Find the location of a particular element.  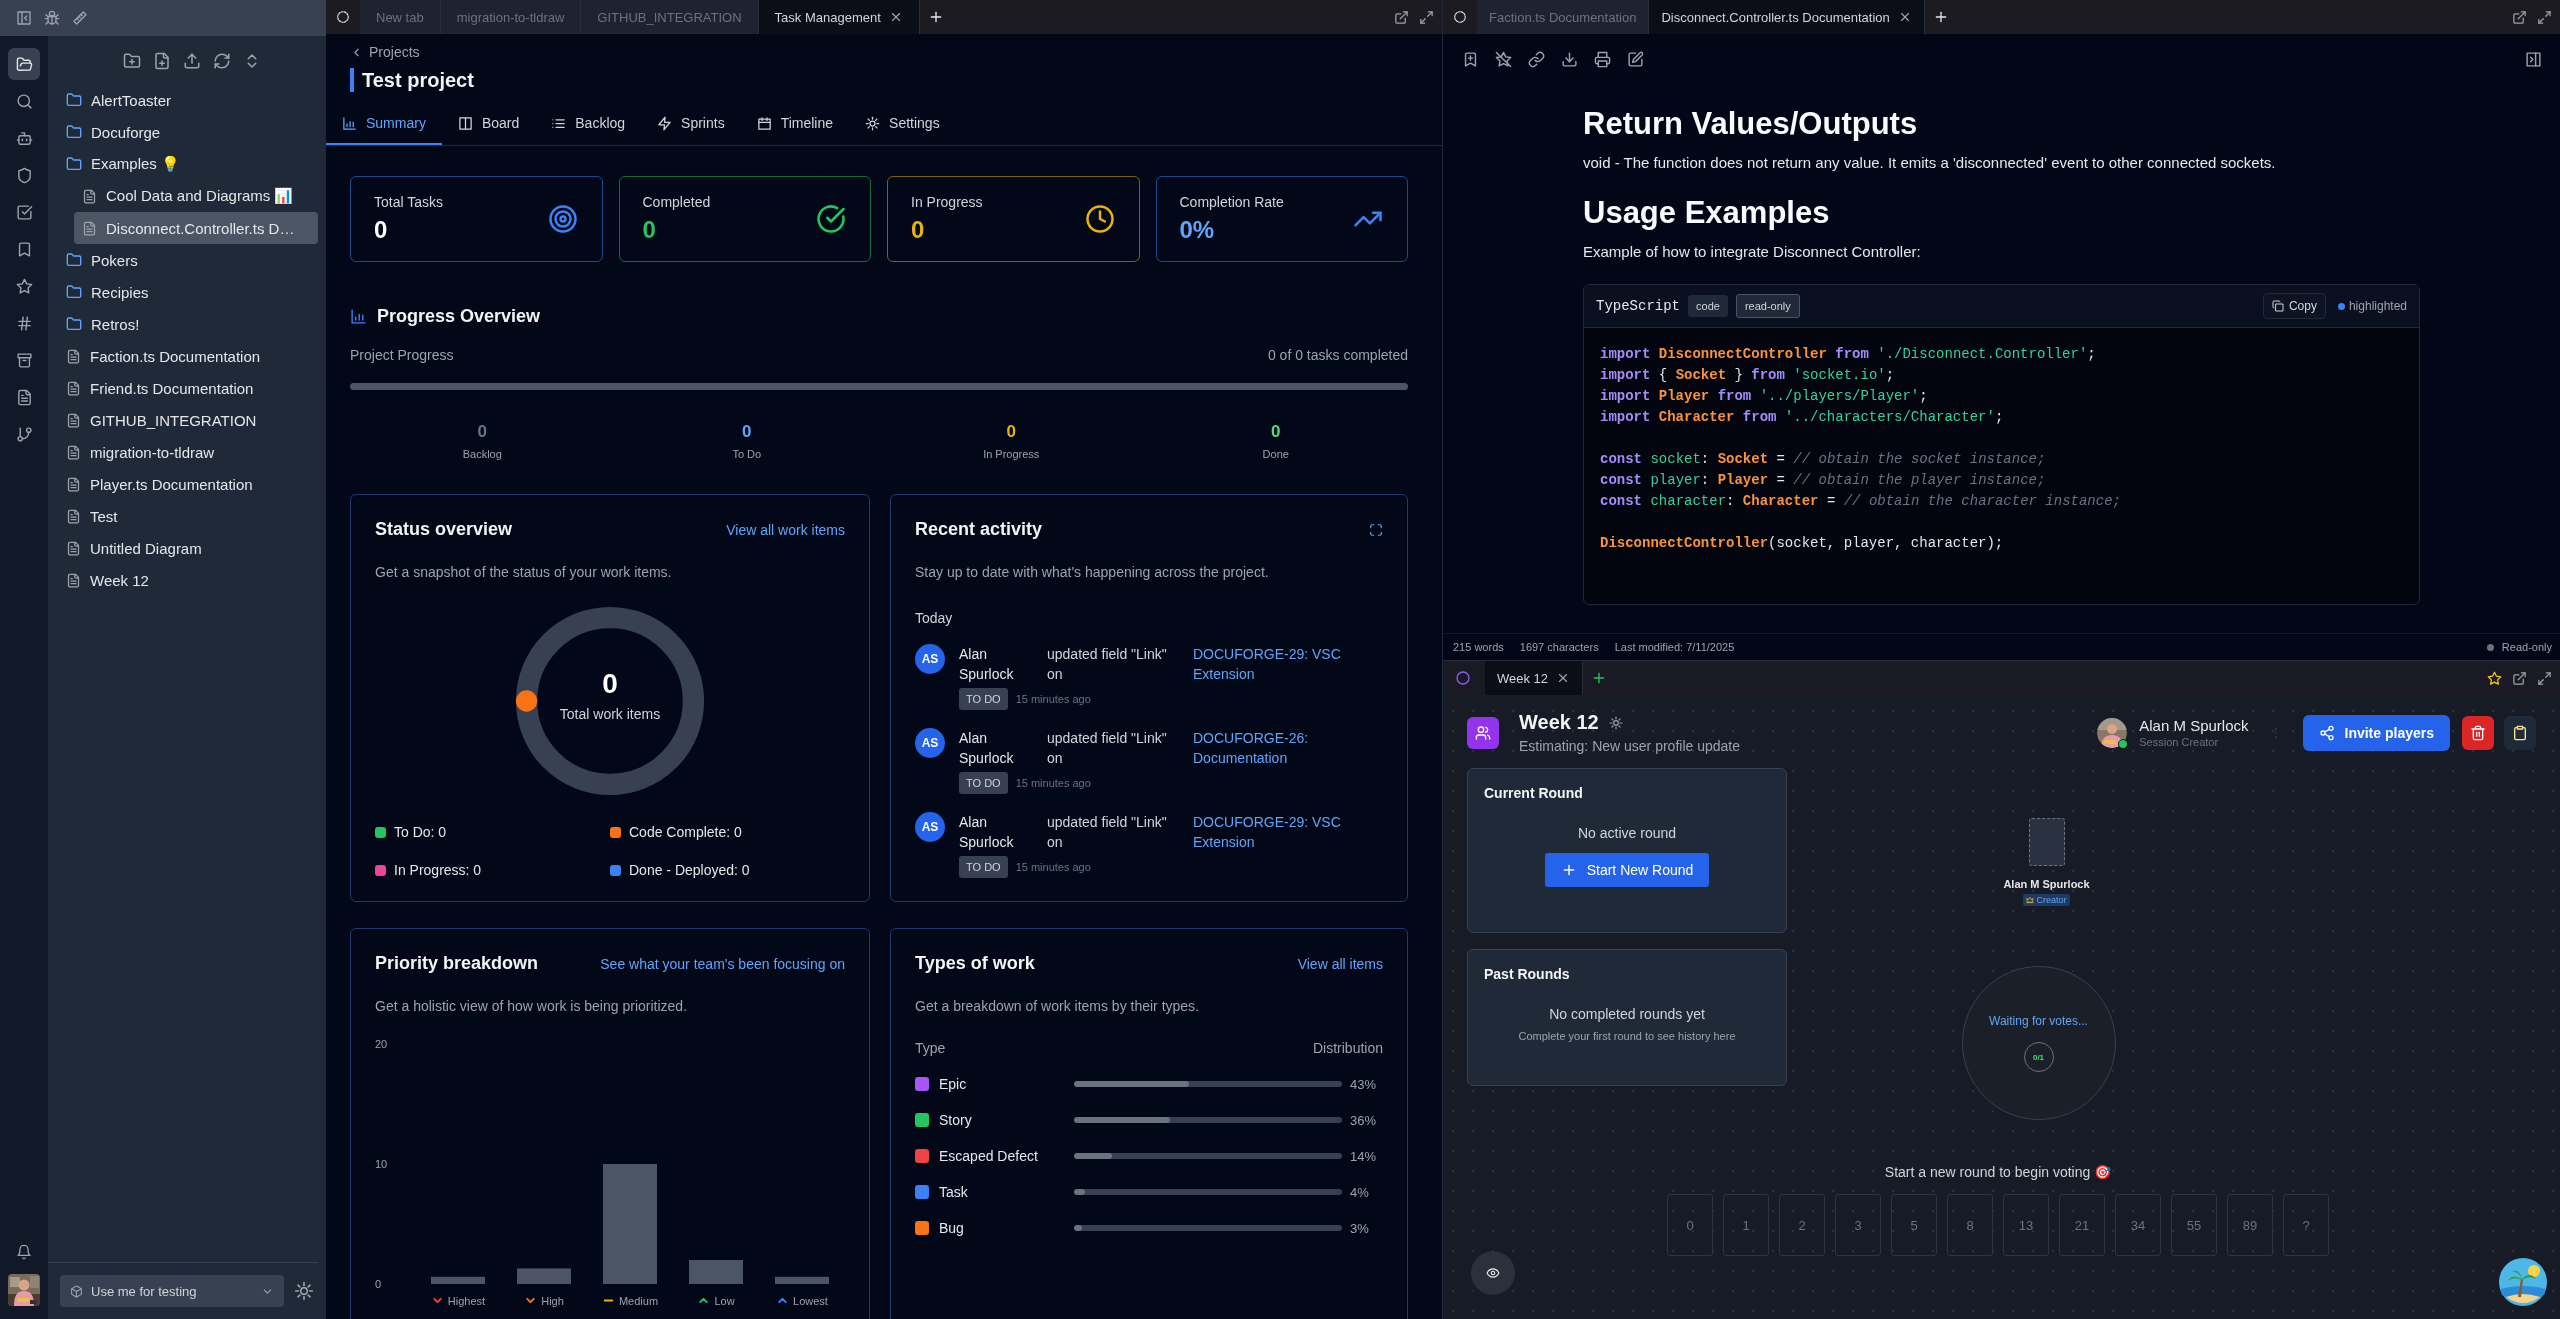

code-line: import { Socket } from 'socket.io'; is located at coordinates (1748, 375).